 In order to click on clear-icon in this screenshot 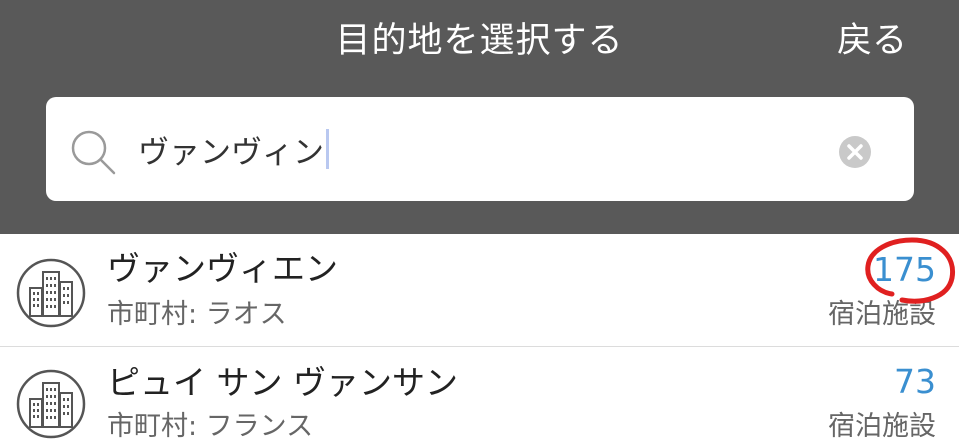, I will do `click(855, 152)`.